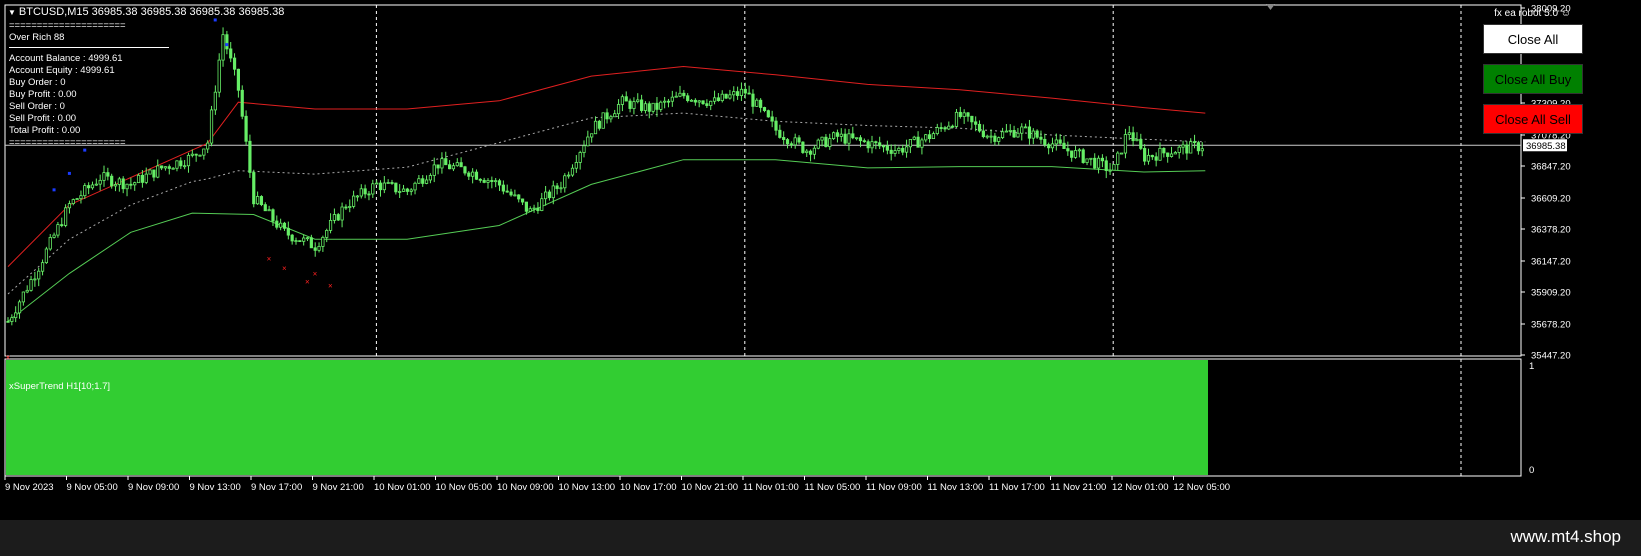 The width and height of the screenshot is (1641, 556). What do you see at coordinates (1017, 487) in the screenshot?
I see `time-tick-label: 11 Nov 17:00` at bounding box center [1017, 487].